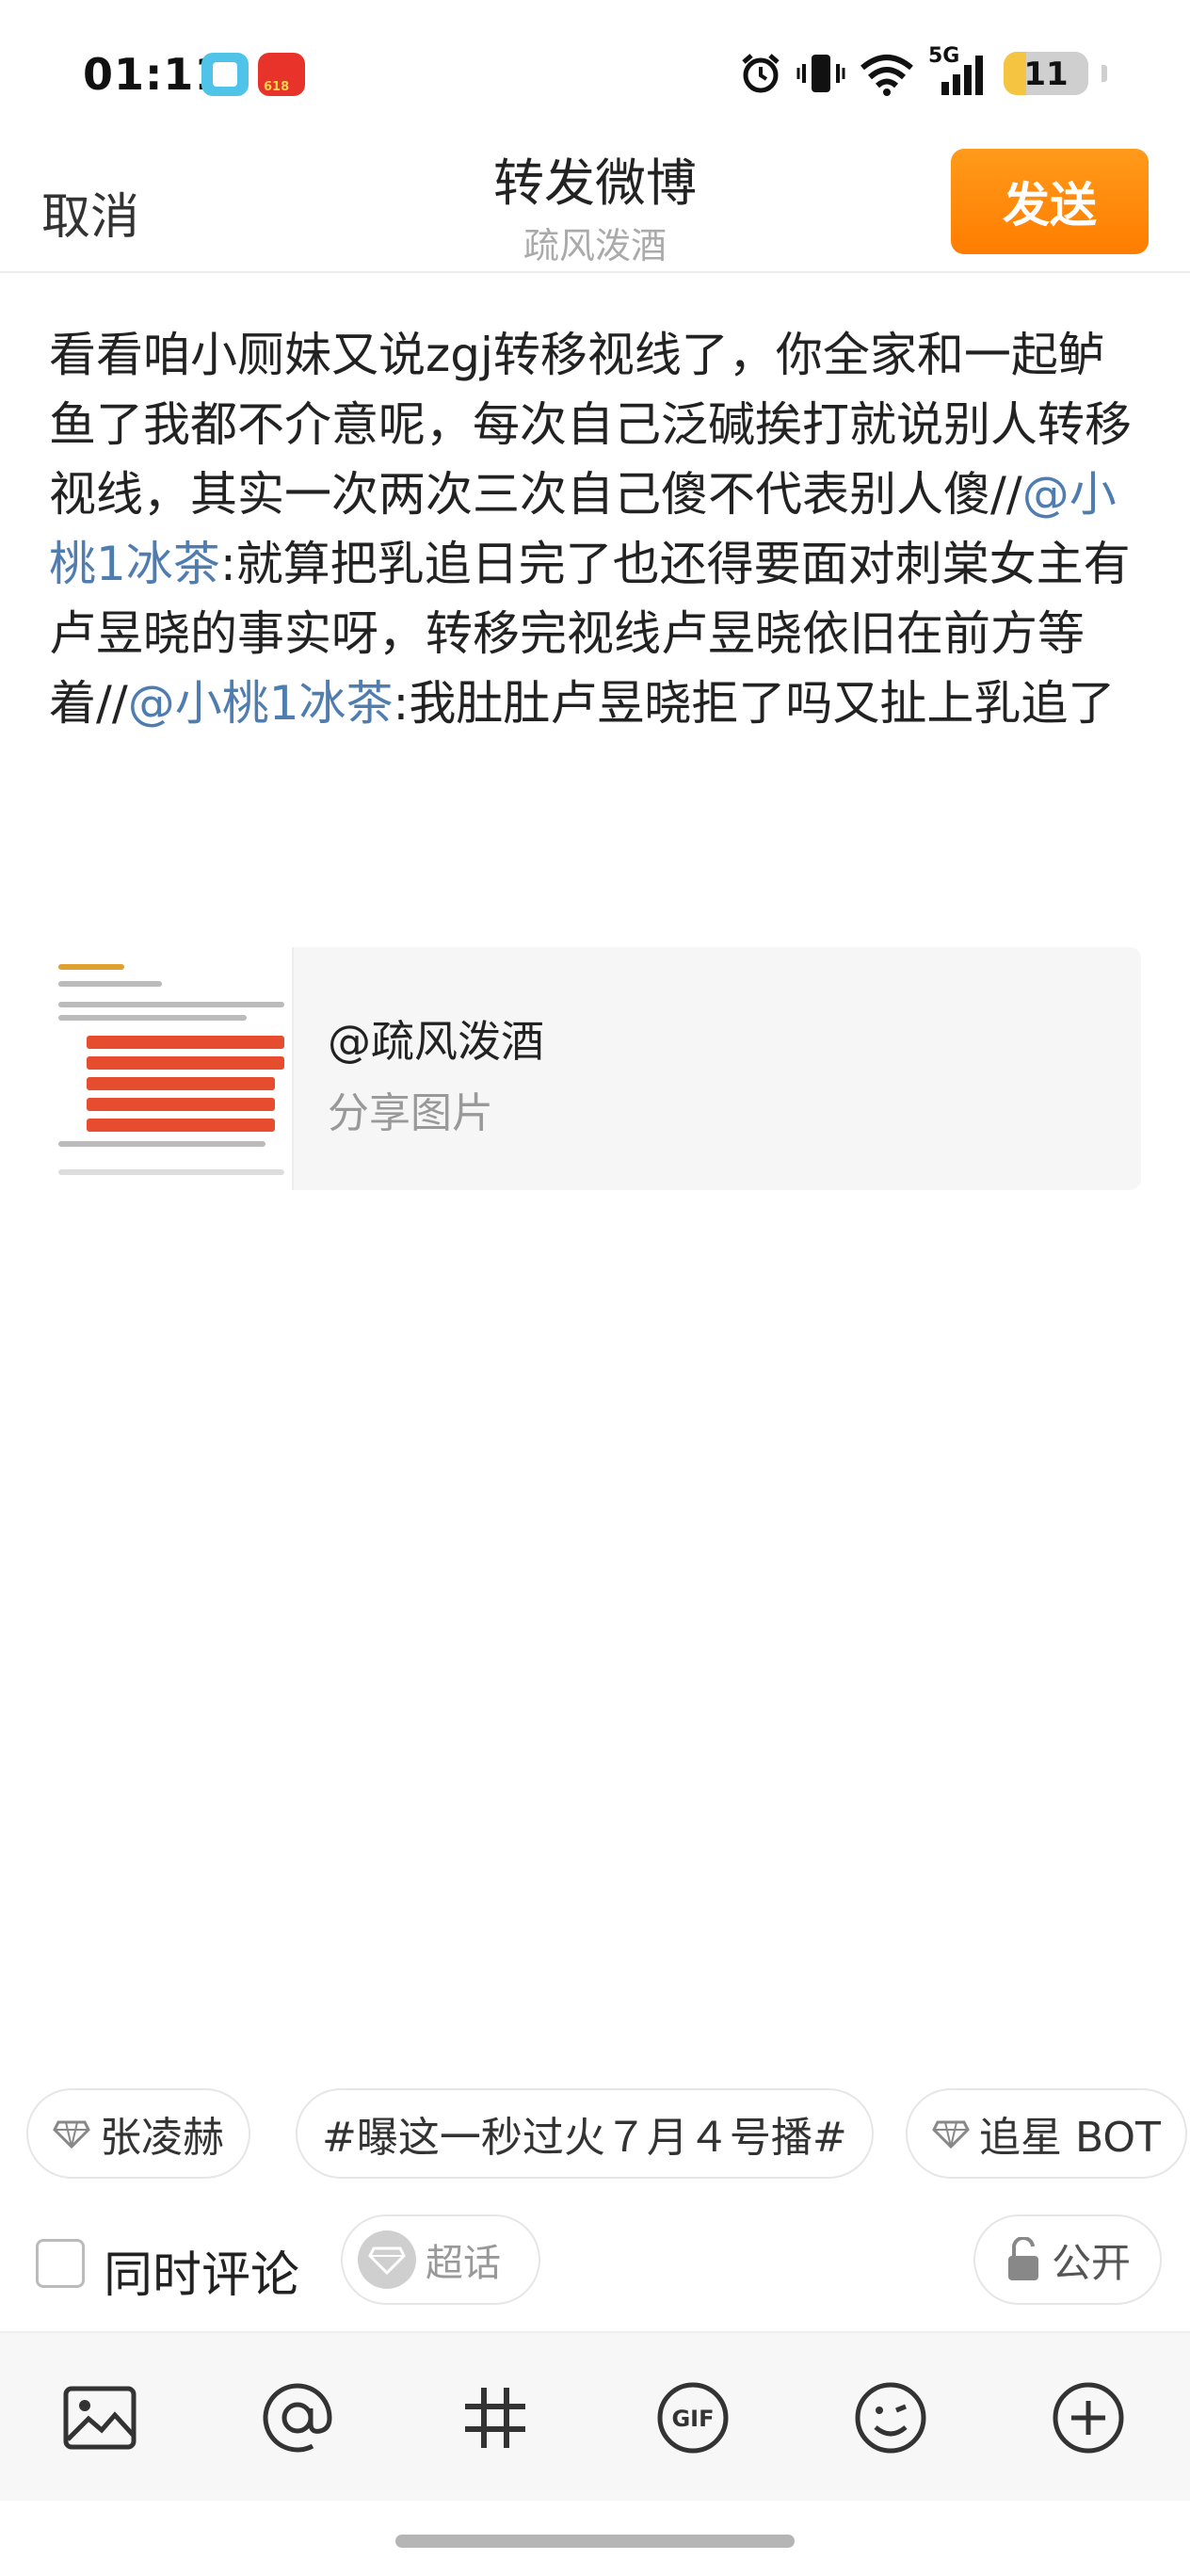  I want to click on battery-tip, so click(1104, 73).